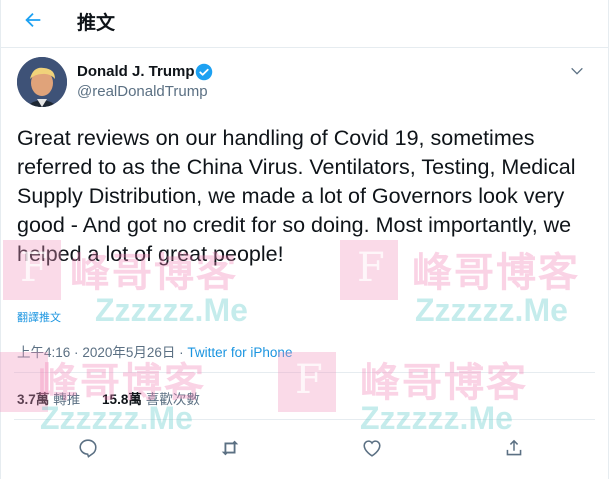 The image size is (609, 479). I want to click on retweet-icon, so click(230, 448).